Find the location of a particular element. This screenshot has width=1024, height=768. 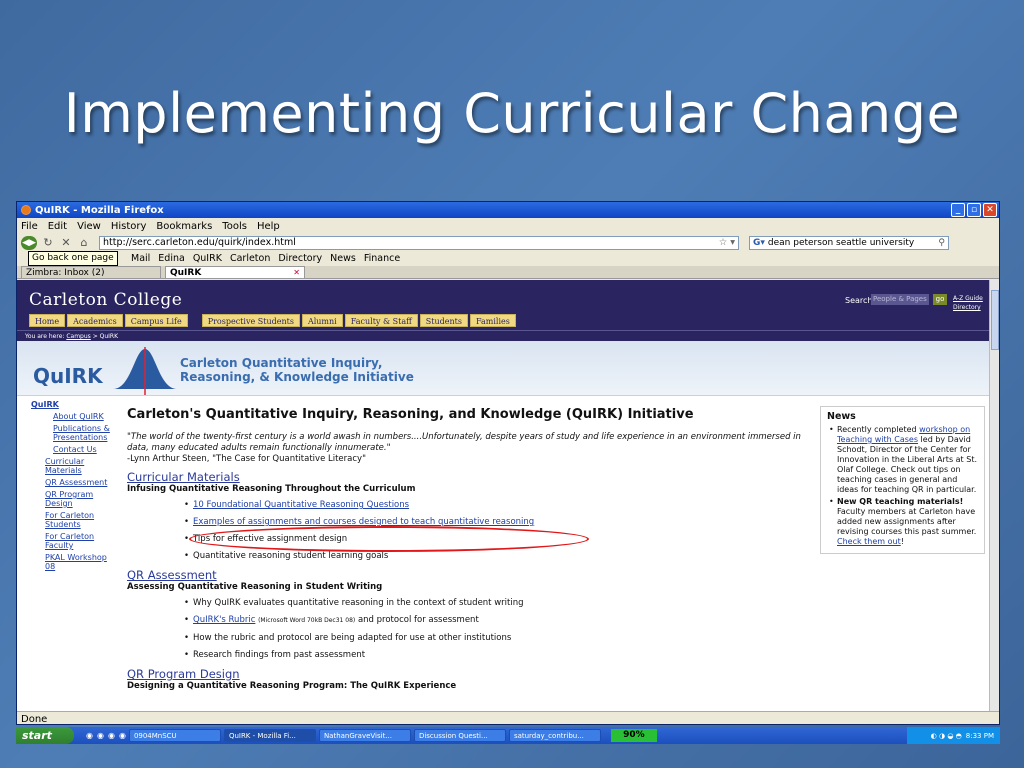

directory-link: Directory is located at coordinates (968, 307).